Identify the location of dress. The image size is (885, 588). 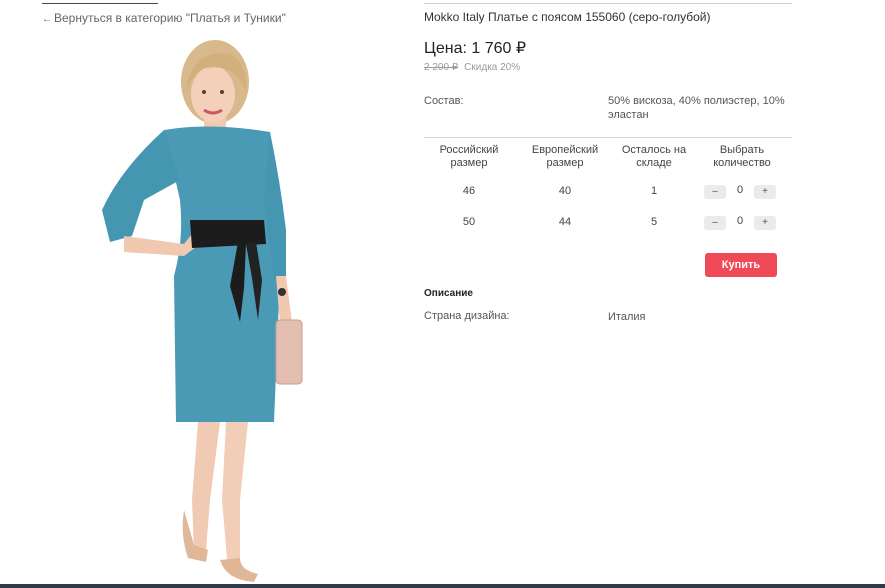
(222, 274).